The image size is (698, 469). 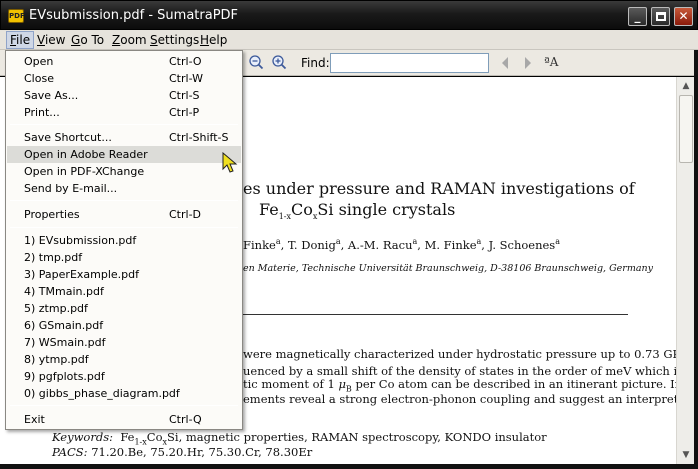 What do you see at coordinates (218, 40) in the screenshot?
I see `menu-help-label: elp` at bounding box center [218, 40].